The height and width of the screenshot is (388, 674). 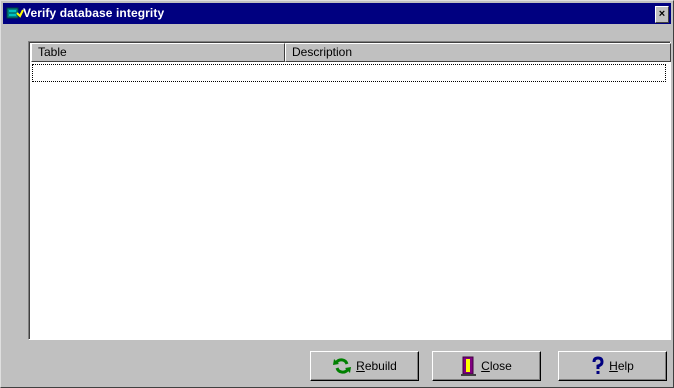 I want to click on door-exit-icon, so click(x=469, y=366).